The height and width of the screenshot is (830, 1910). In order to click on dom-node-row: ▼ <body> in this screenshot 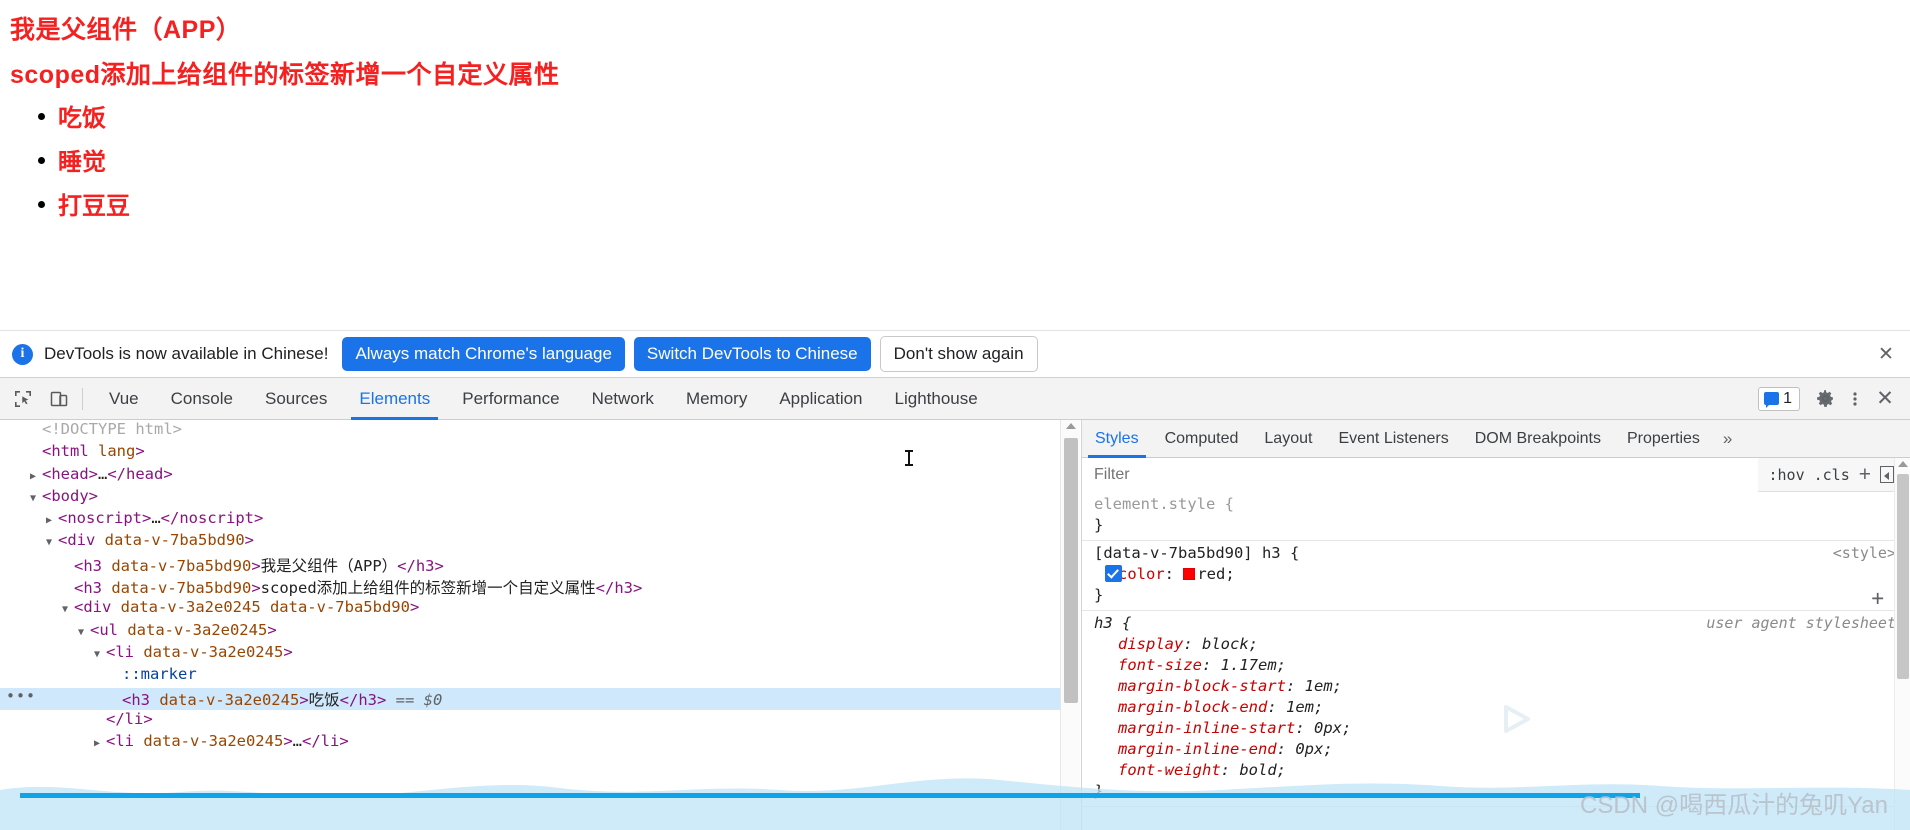, I will do `click(530, 498)`.